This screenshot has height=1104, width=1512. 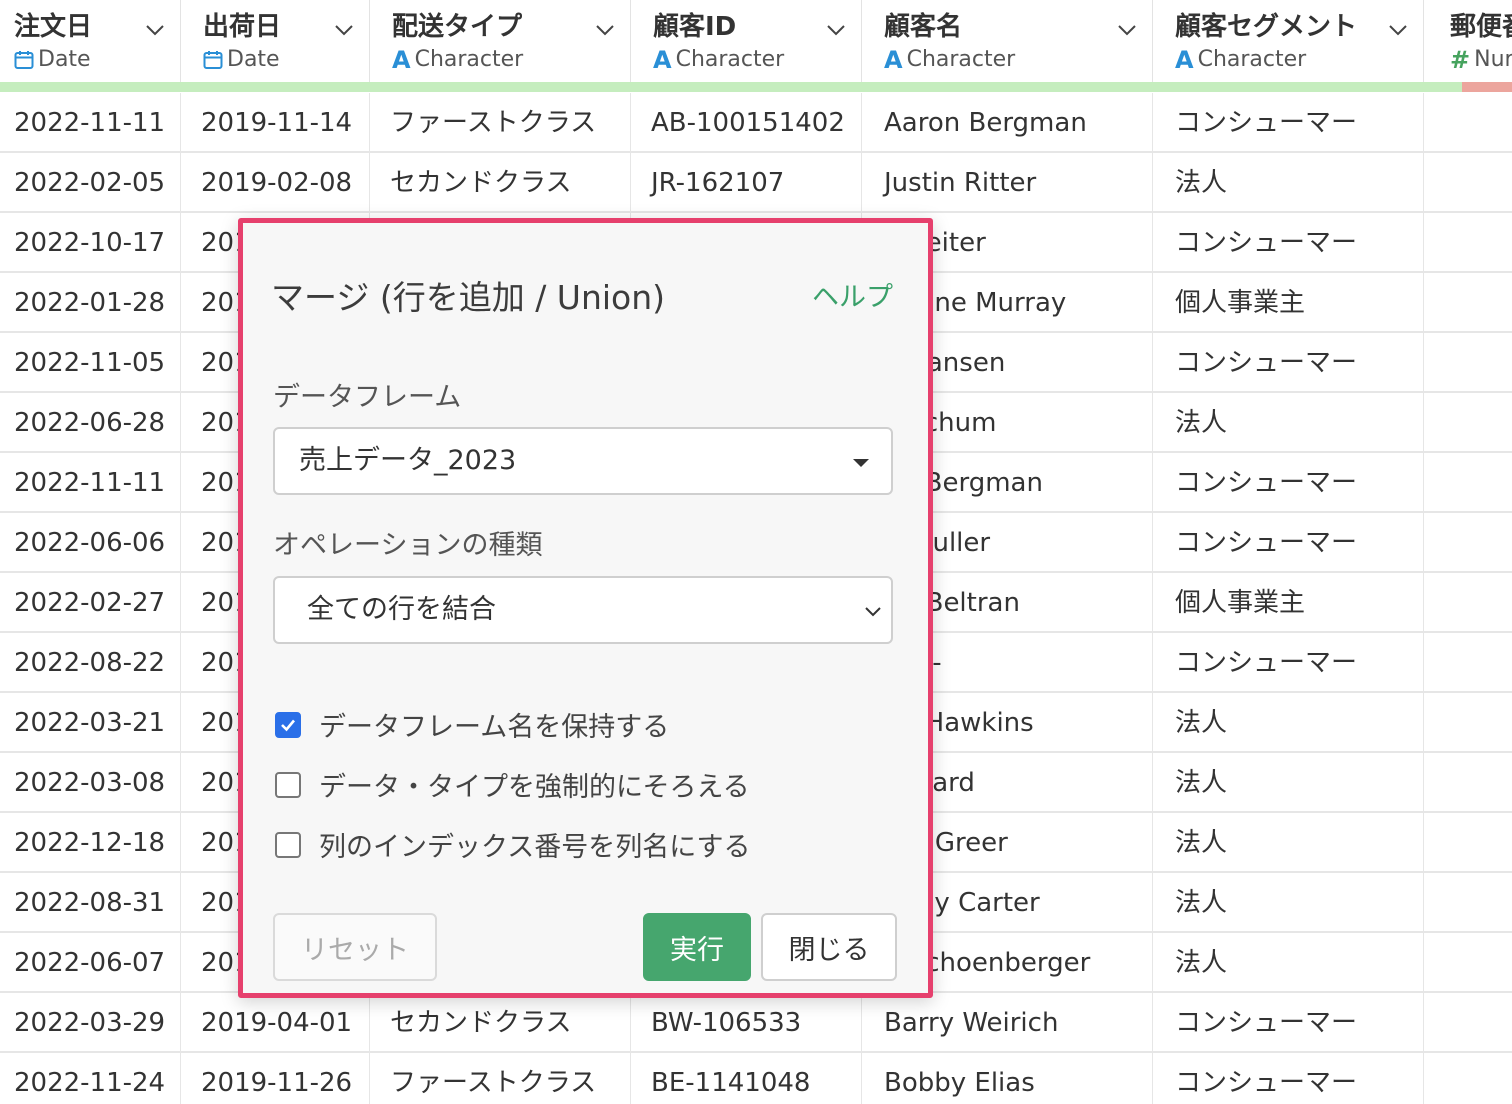 What do you see at coordinates (1007, 123) in the screenshot?
I see `table-cell: Aaron Bergman` at bounding box center [1007, 123].